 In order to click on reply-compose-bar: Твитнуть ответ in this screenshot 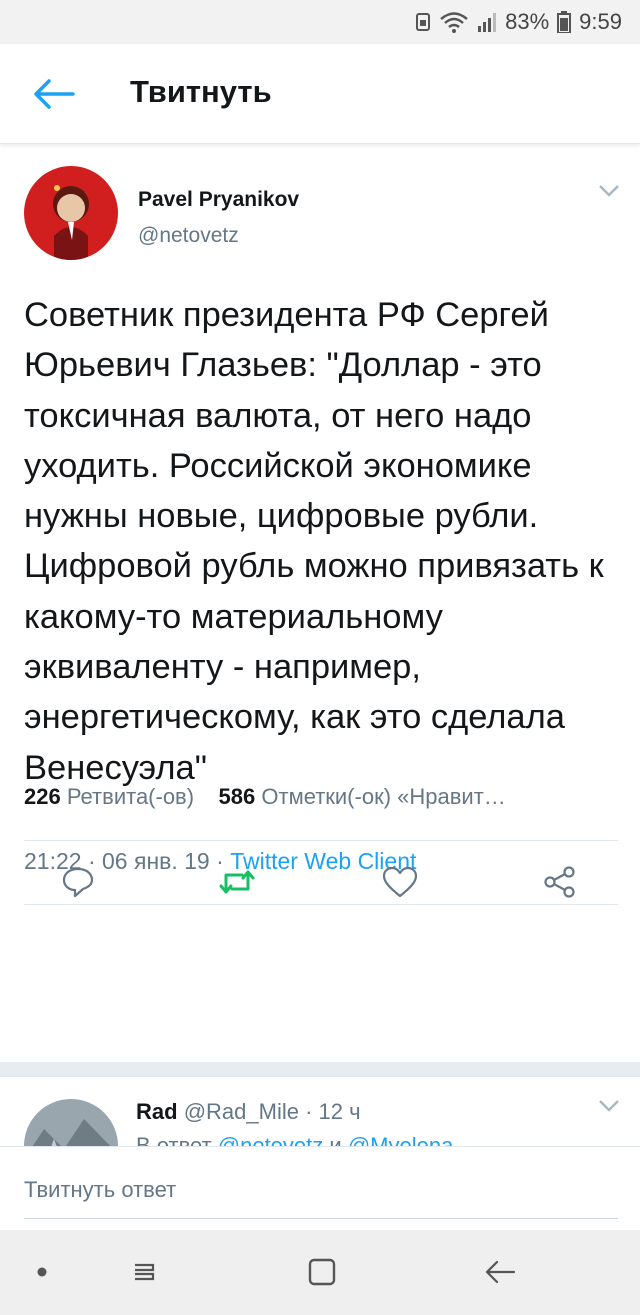, I will do `click(320, 1188)`.